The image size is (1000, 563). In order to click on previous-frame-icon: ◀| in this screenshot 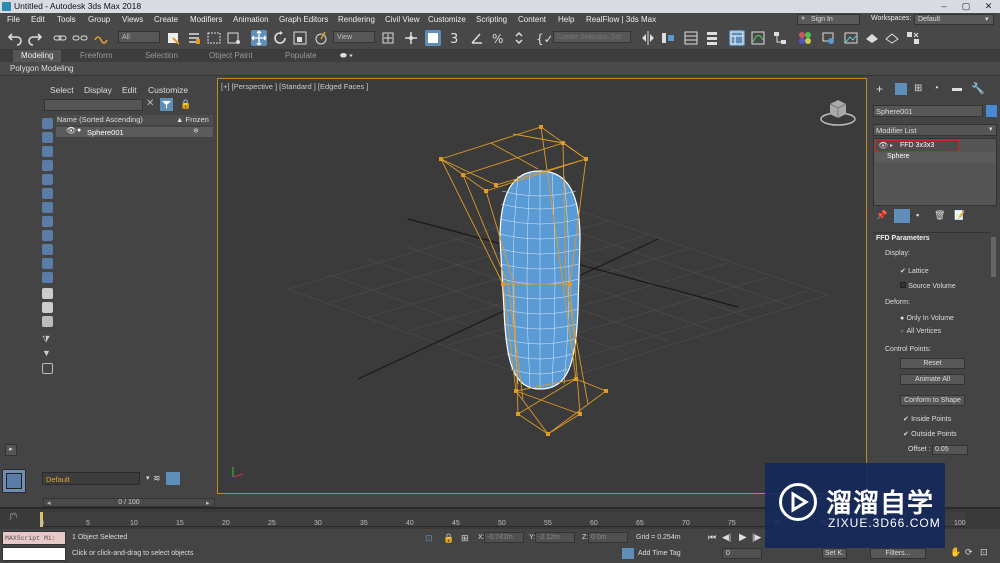, I will do `click(726, 537)`.